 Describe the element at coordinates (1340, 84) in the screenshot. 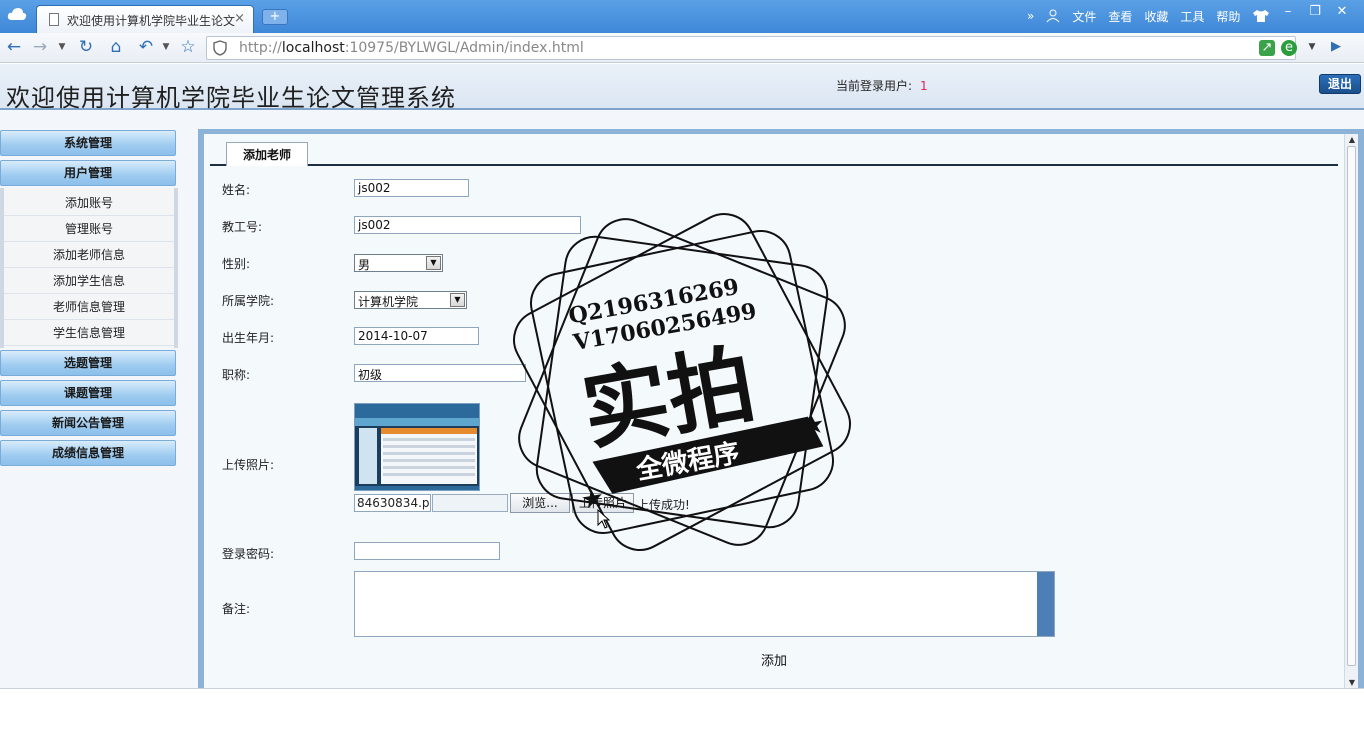

I see `logout-button: 退出` at that location.